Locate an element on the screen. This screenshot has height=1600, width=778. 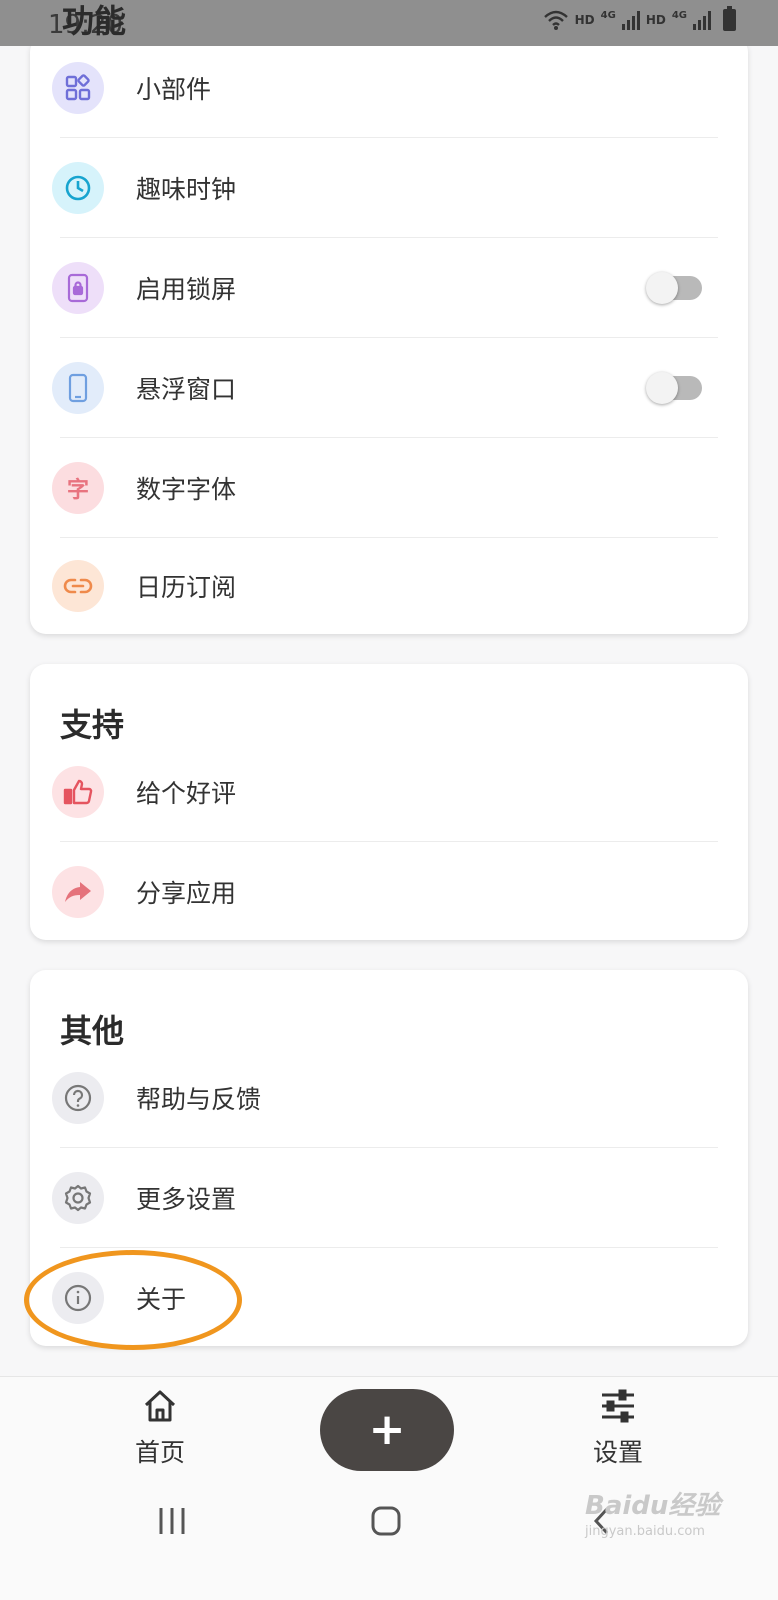
recents-icon is located at coordinates (172, 1521).